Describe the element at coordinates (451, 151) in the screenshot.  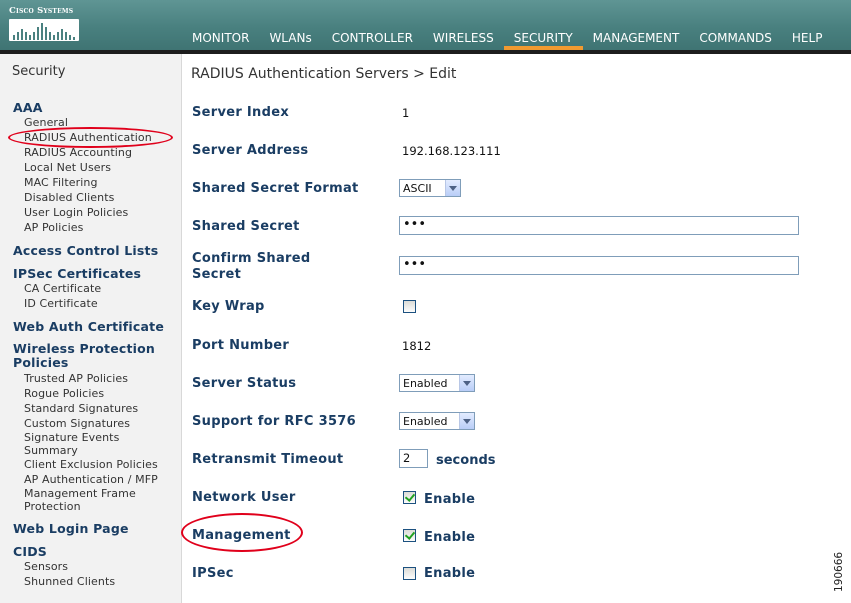
I see `server-address-value: 192.168.123.111` at that location.